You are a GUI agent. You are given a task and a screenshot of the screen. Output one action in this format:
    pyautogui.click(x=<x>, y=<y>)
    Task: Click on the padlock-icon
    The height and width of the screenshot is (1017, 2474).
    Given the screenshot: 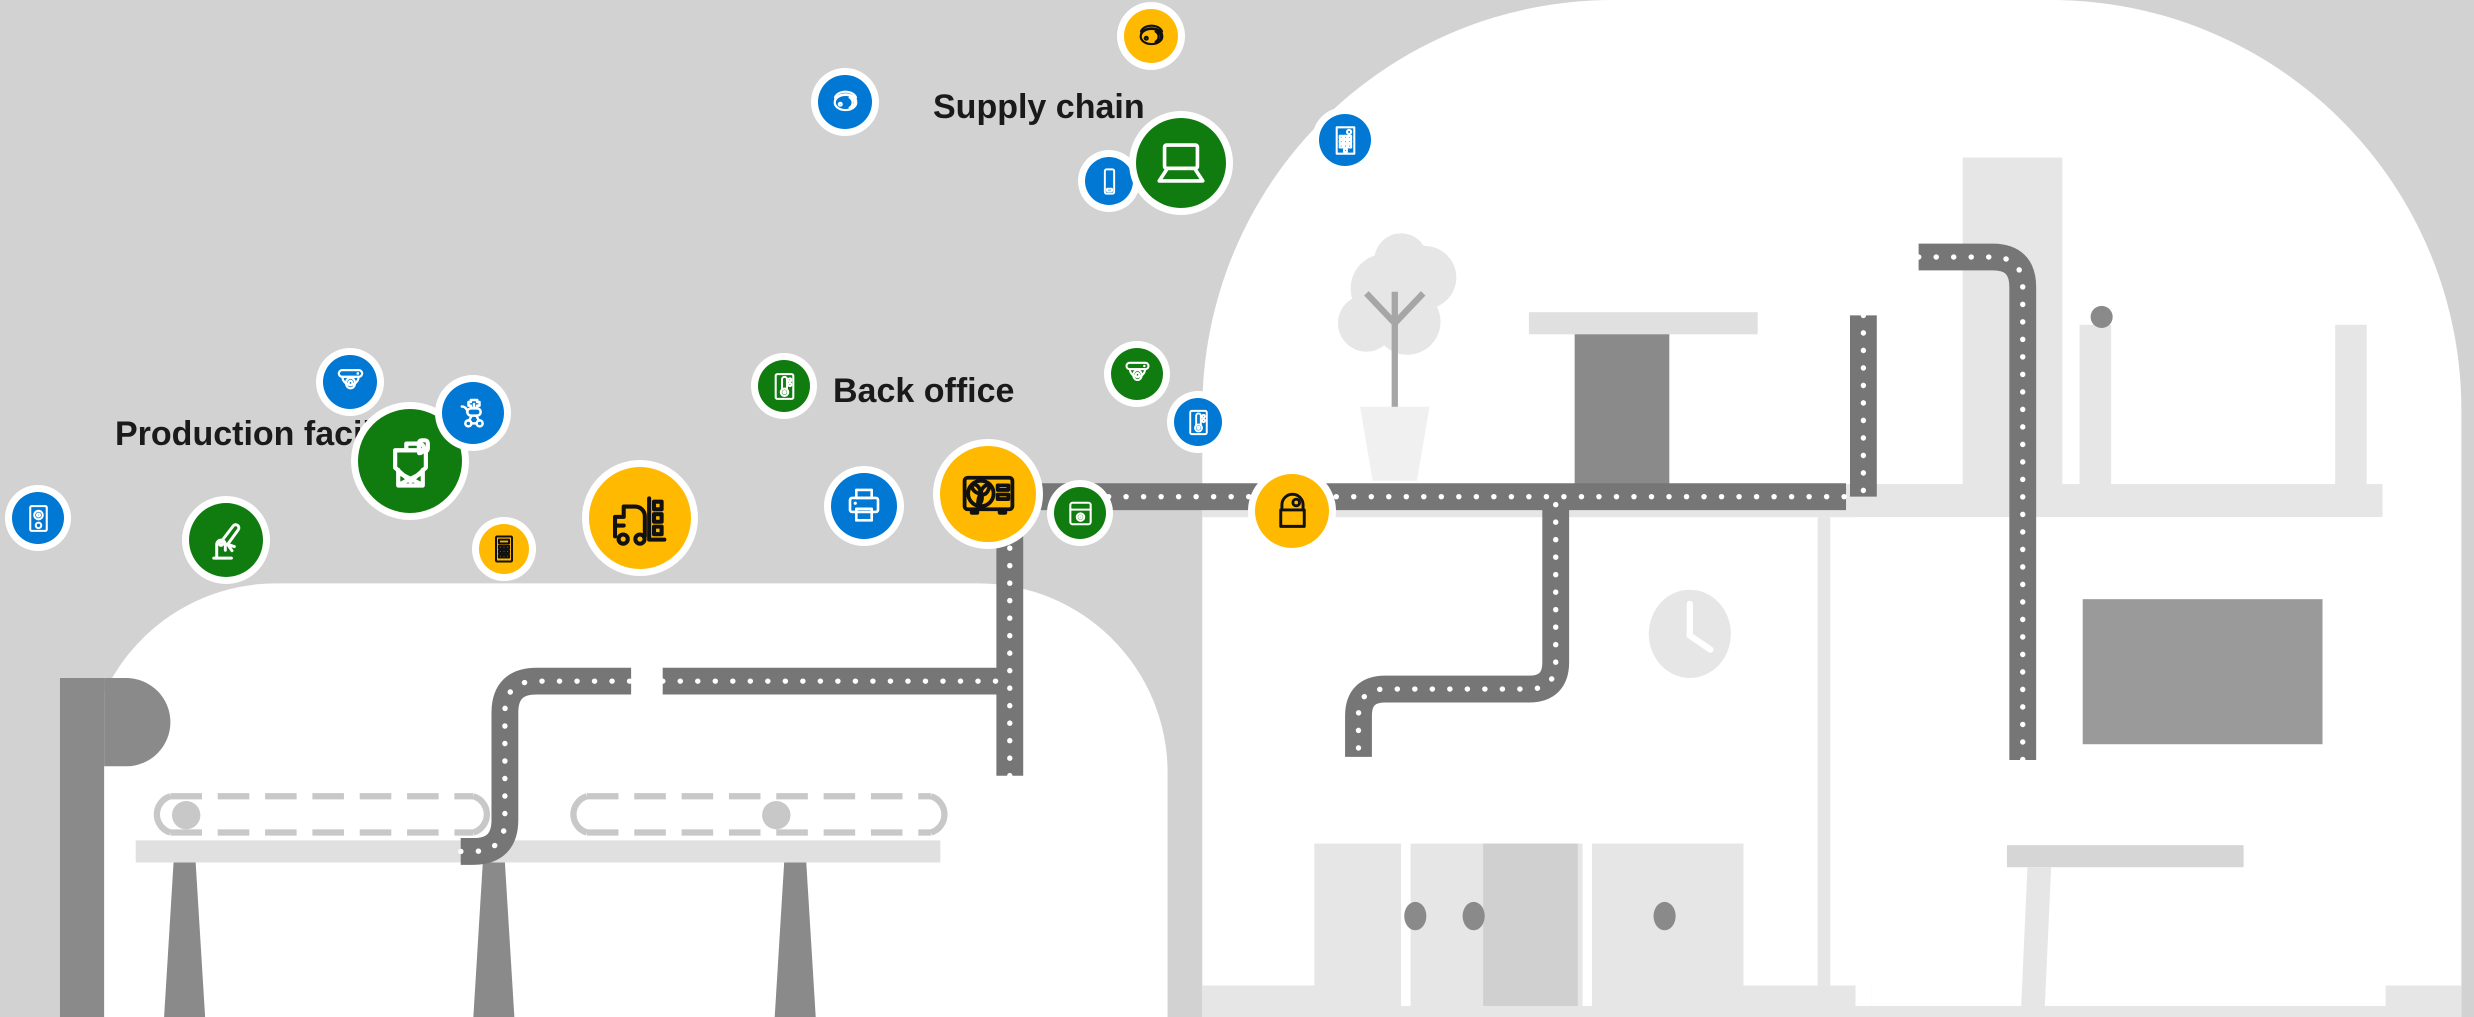 What is the action you would take?
    pyautogui.click(x=1292, y=510)
    